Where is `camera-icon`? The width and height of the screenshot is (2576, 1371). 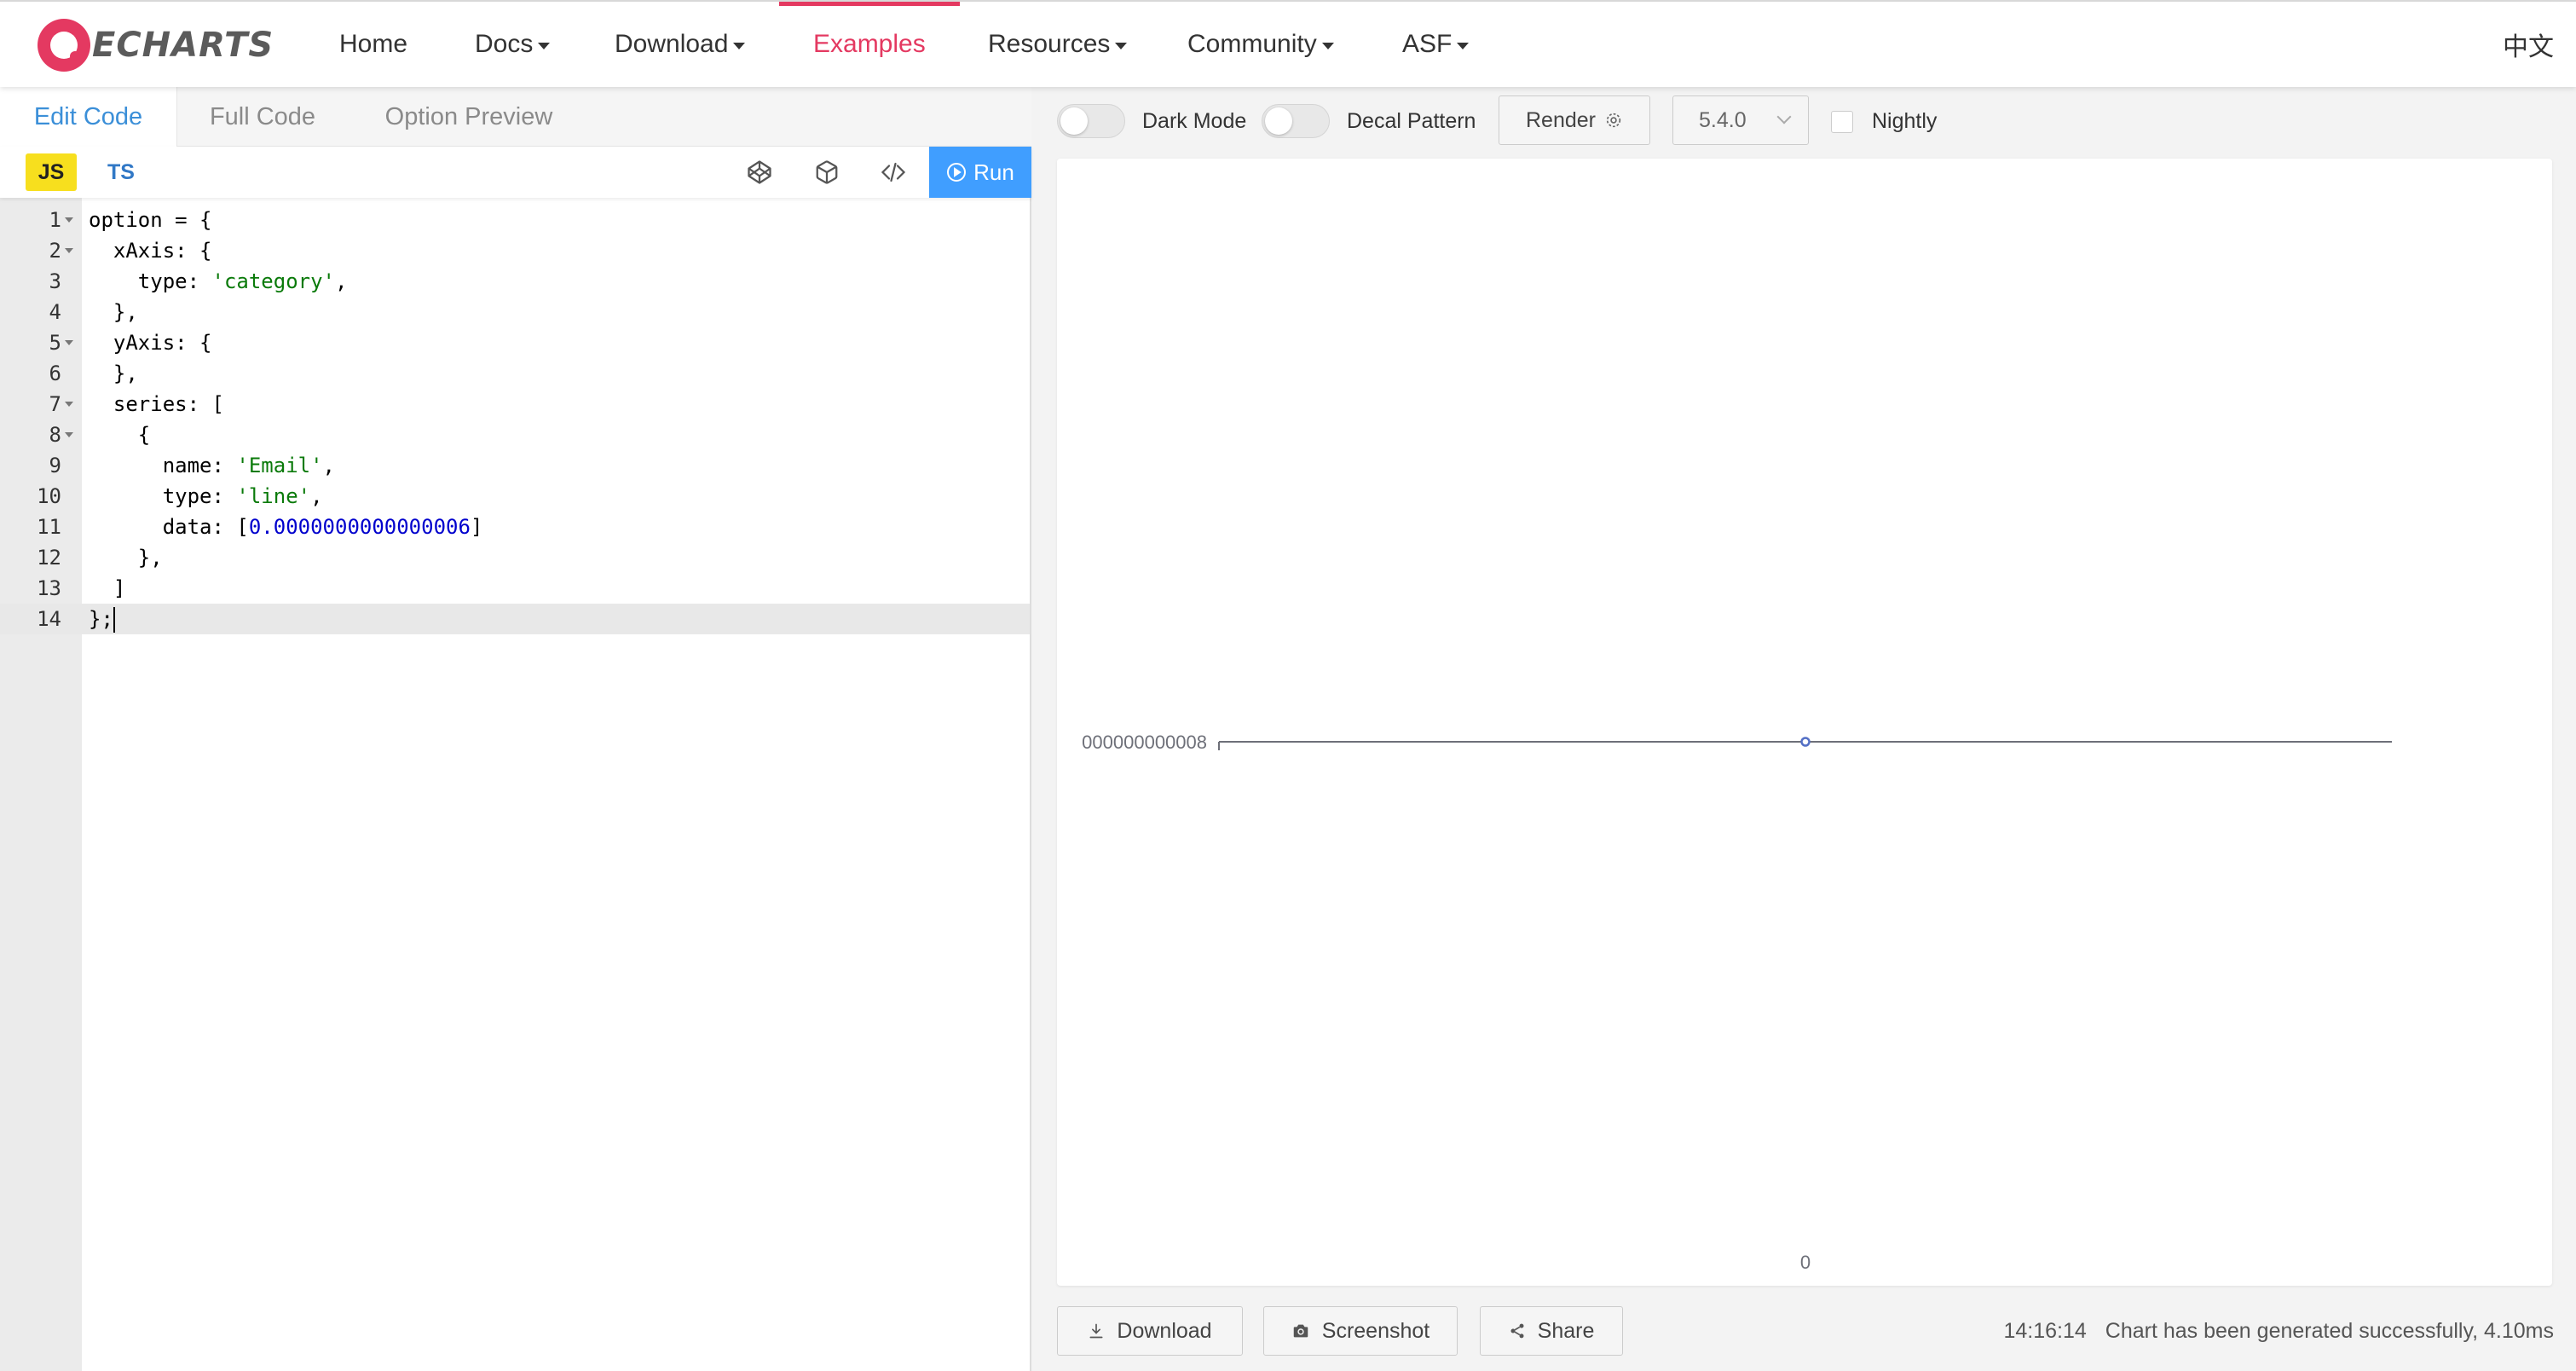
camera-icon is located at coordinates (1300, 1331).